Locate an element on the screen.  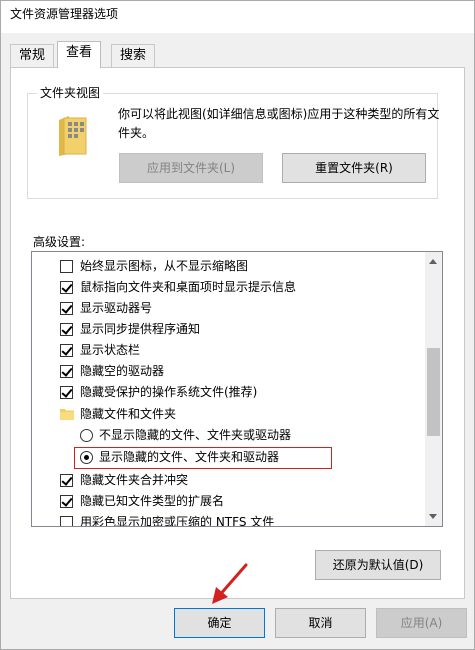
list-item: 鼠标指向文件夹和桌面项时显示提示信息 is located at coordinates (228, 287).